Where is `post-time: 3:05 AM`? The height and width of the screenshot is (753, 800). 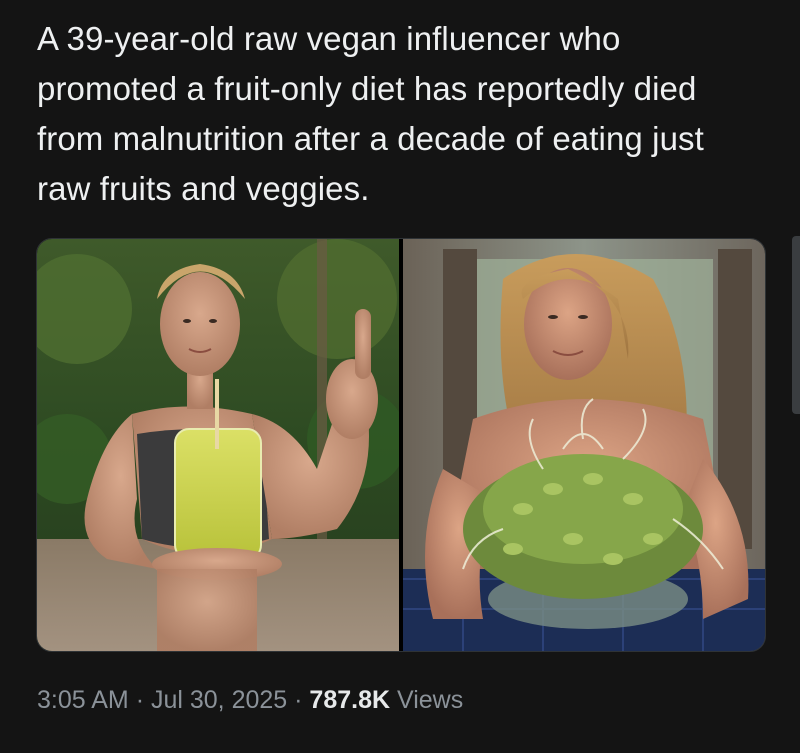 post-time: 3:05 AM is located at coordinates (83, 700).